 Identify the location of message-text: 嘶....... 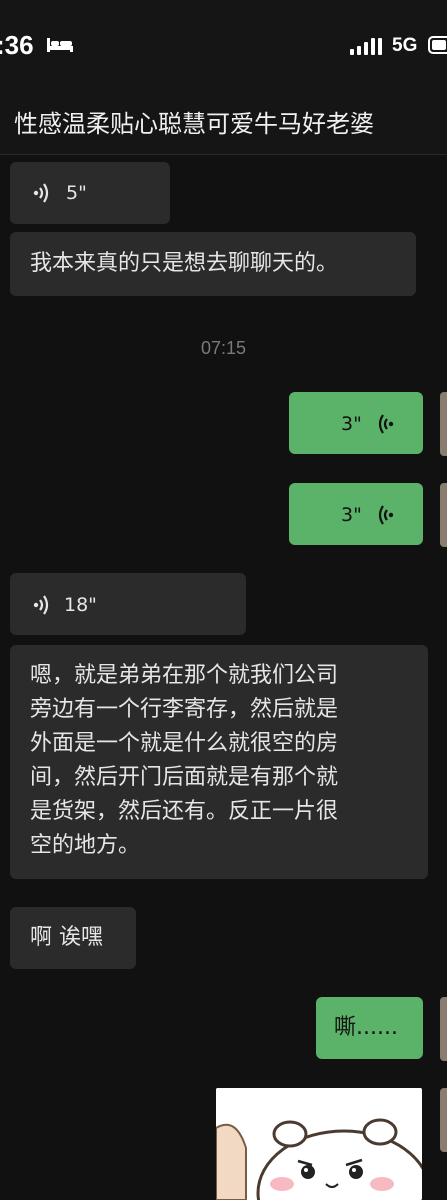
(366, 1027).